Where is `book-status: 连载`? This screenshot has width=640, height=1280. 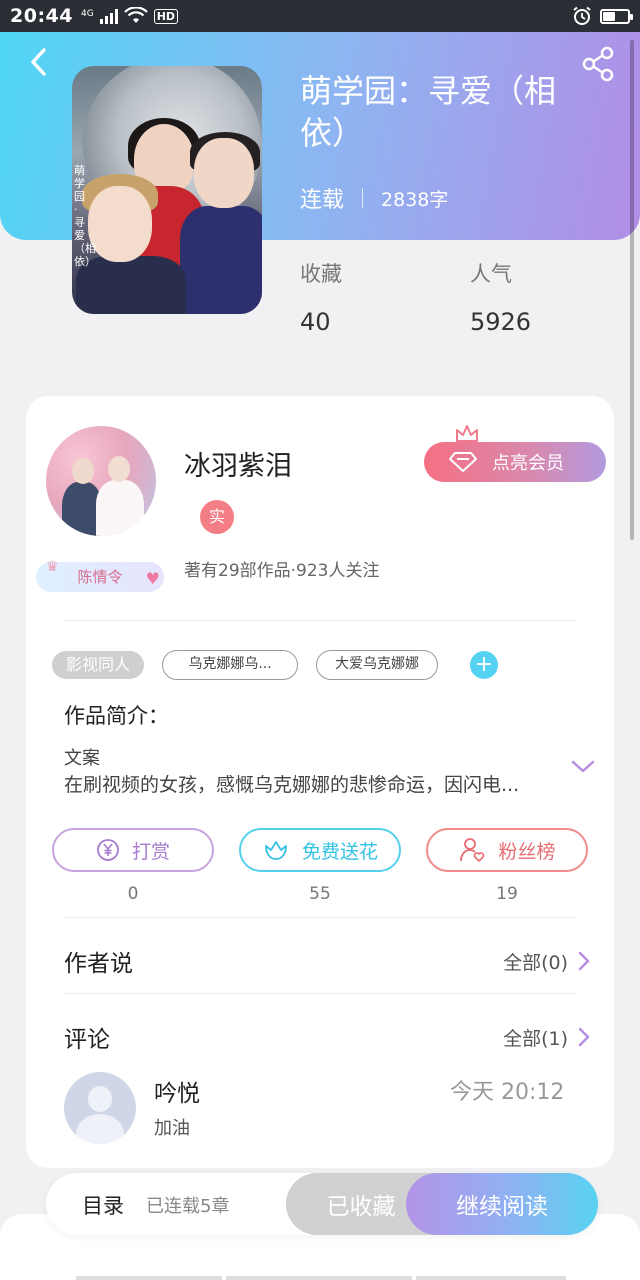 book-status: 连载 is located at coordinates (322, 200).